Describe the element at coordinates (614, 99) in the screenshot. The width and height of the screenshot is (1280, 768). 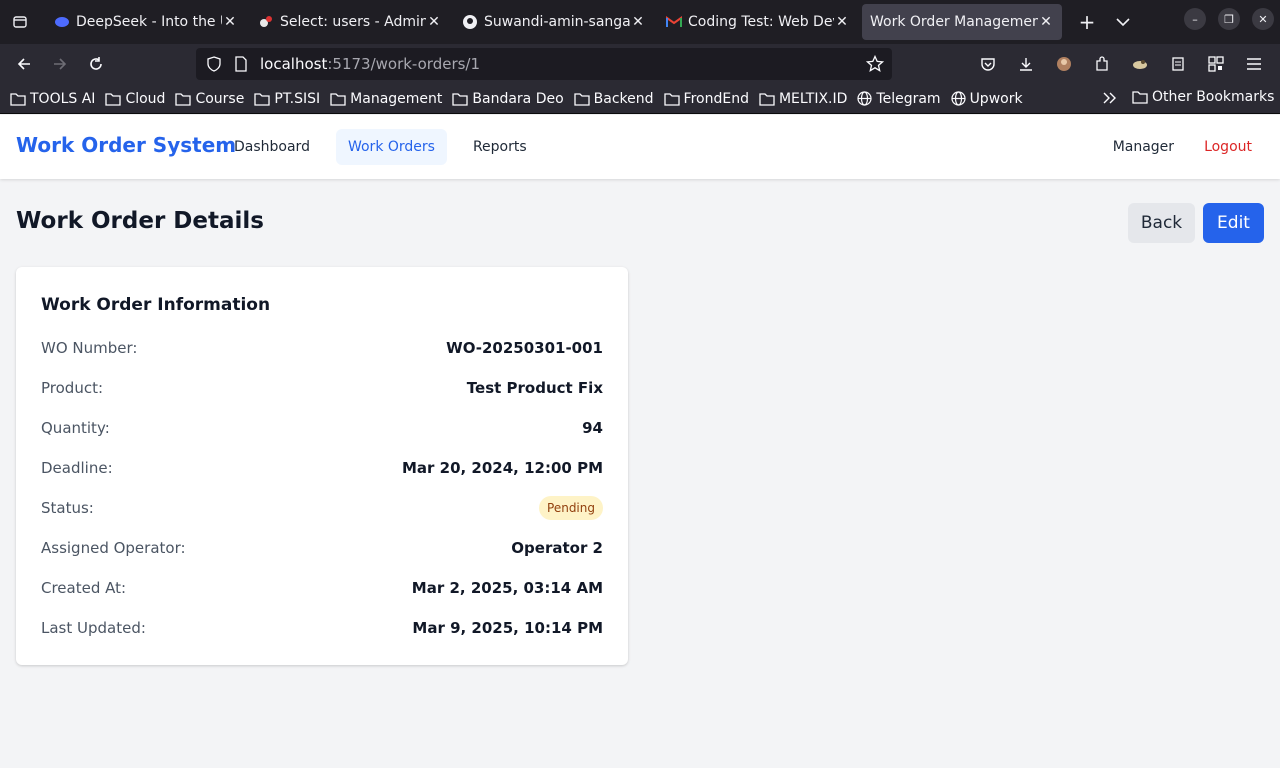
I see `bookmark-folder: Backend` at that location.